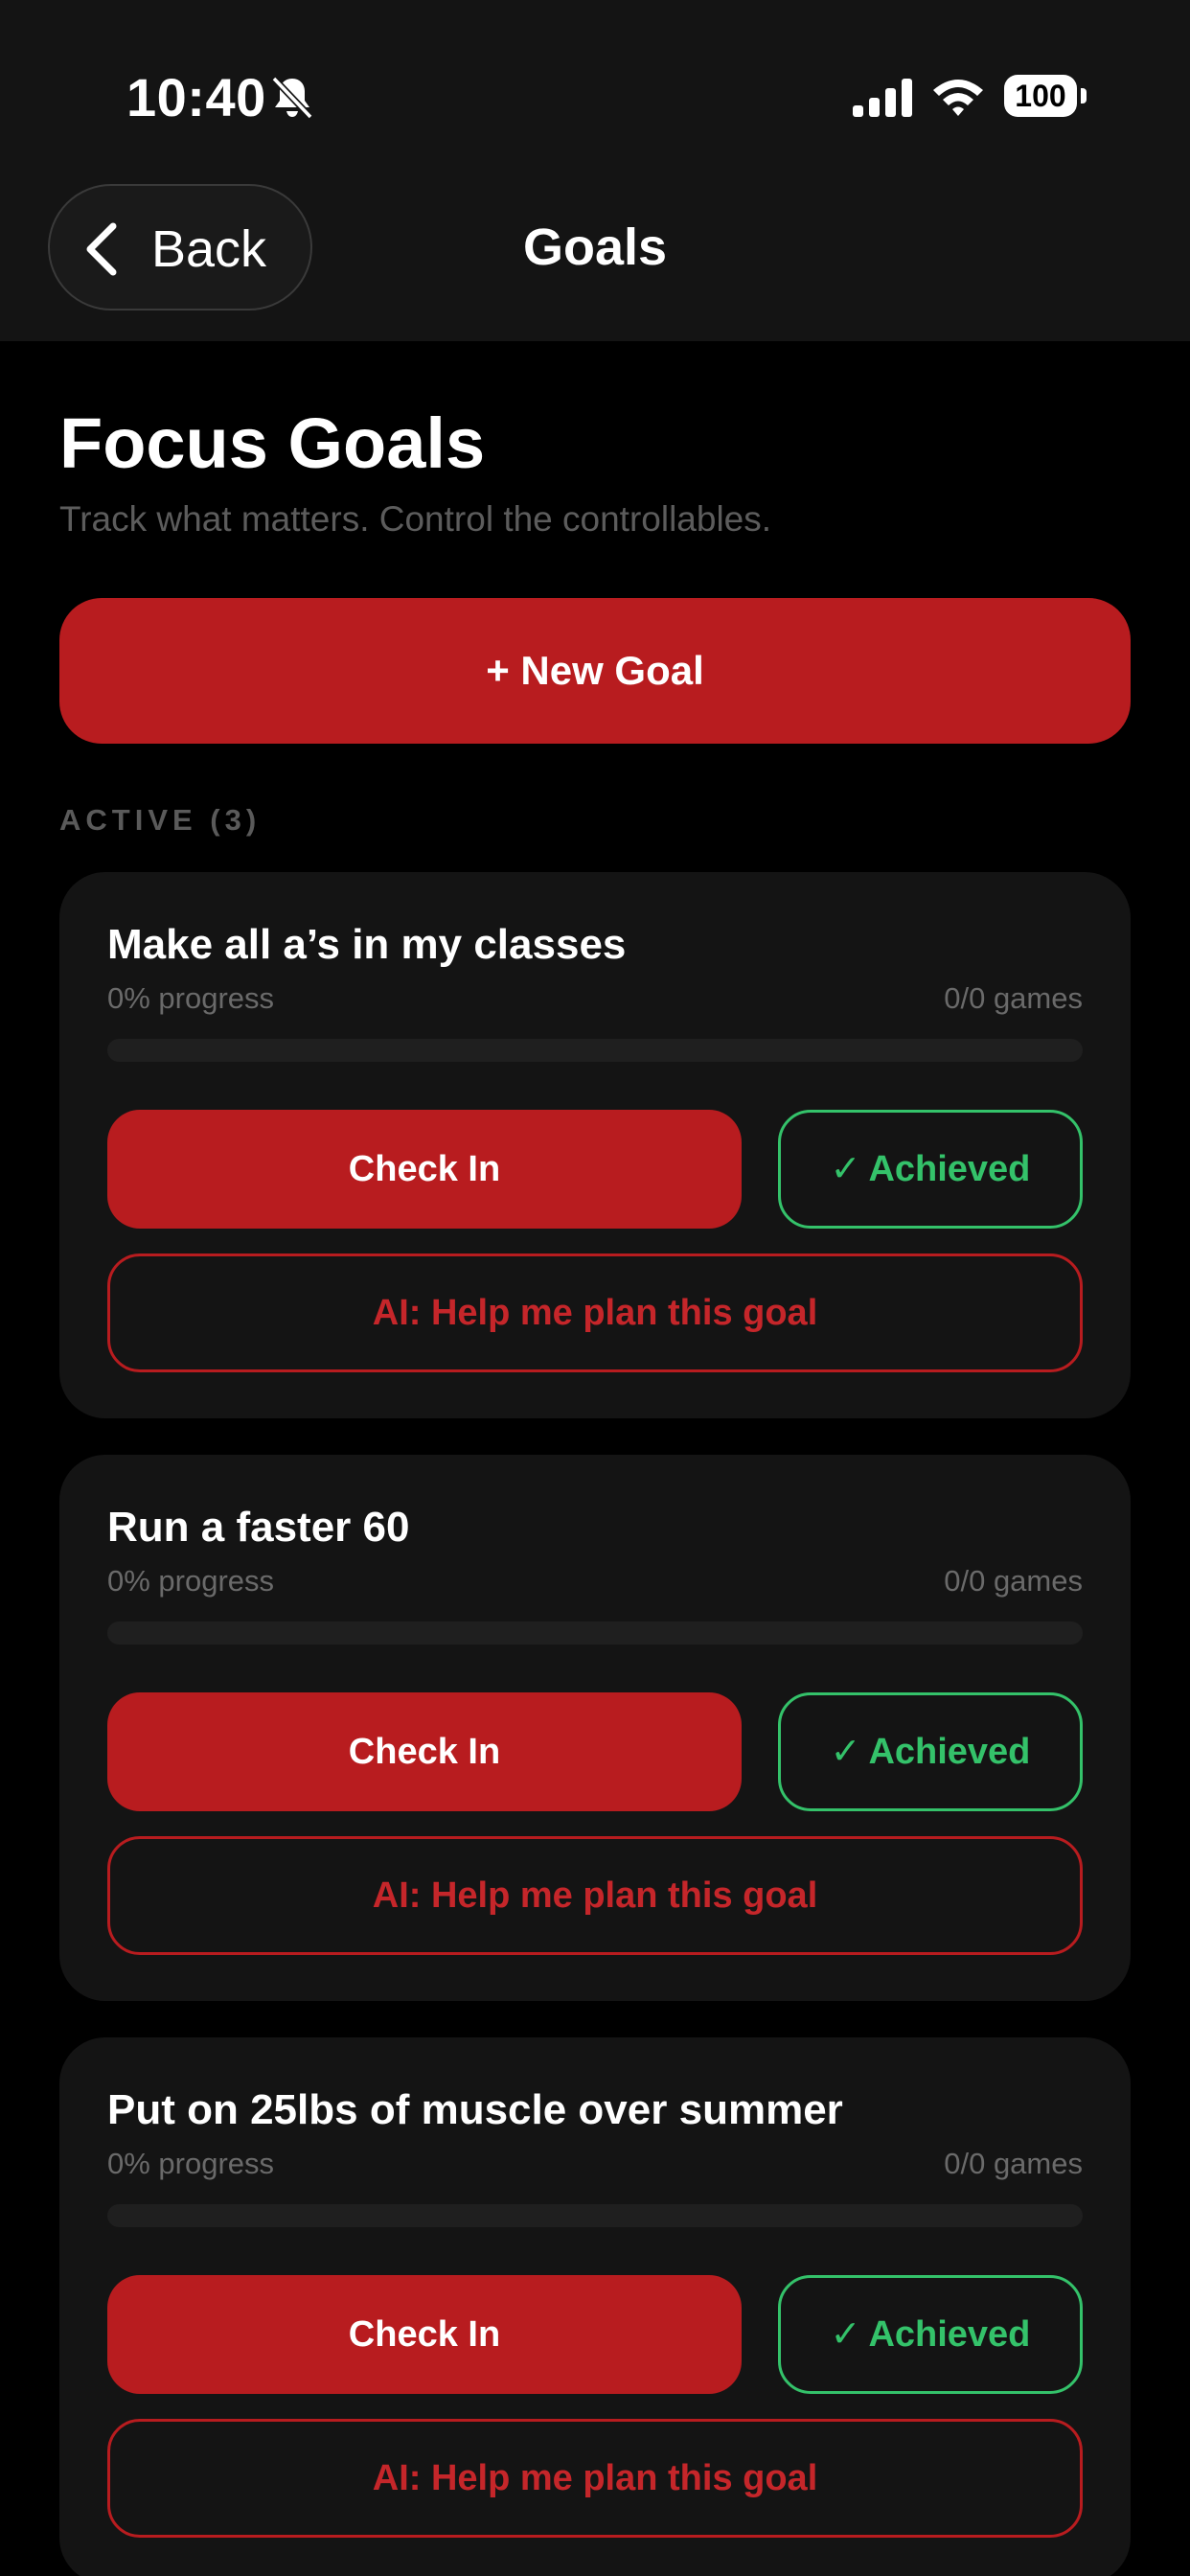 This screenshot has width=1190, height=2576. What do you see at coordinates (595, 671) in the screenshot?
I see `new-goal-button: + New Goal` at bounding box center [595, 671].